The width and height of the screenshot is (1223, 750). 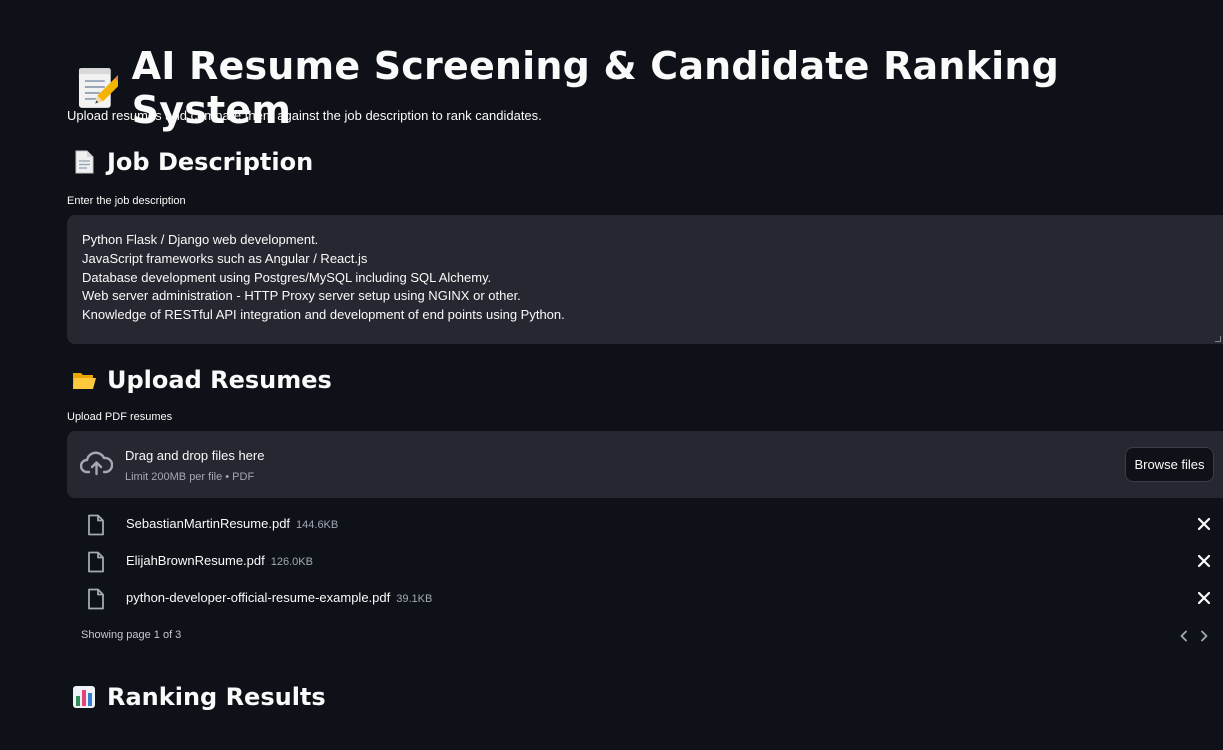 I want to click on file-size: 126.0KB, so click(x=291, y=562).